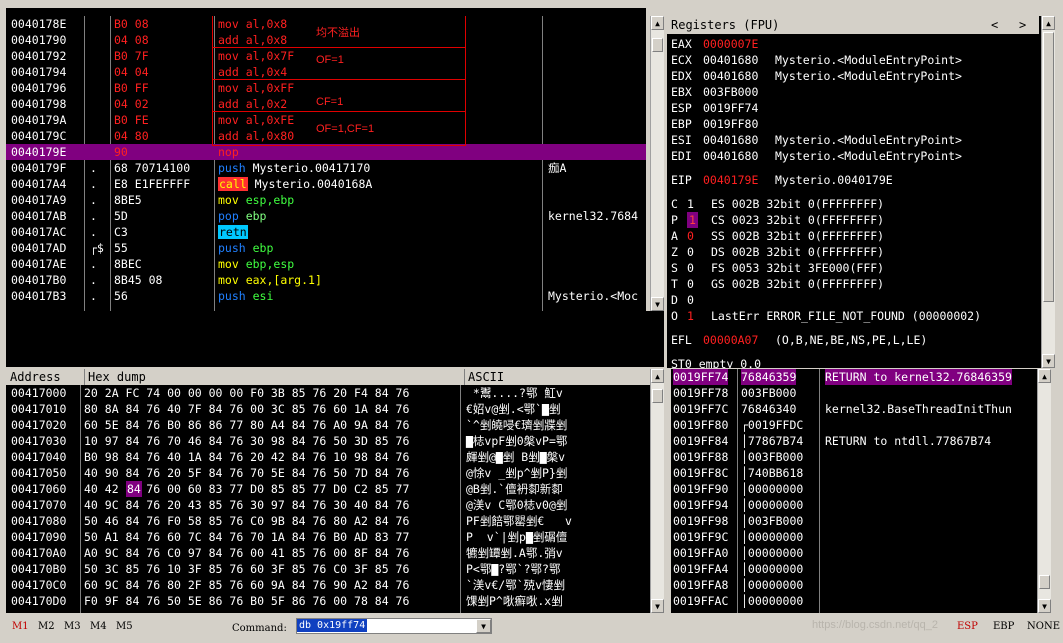 The width and height of the screenshot is (1063, 643). Describe the element at coordinates (854, 393) in the screenshot. I see `stack-row: 0019FF78 003FB000` at that location.